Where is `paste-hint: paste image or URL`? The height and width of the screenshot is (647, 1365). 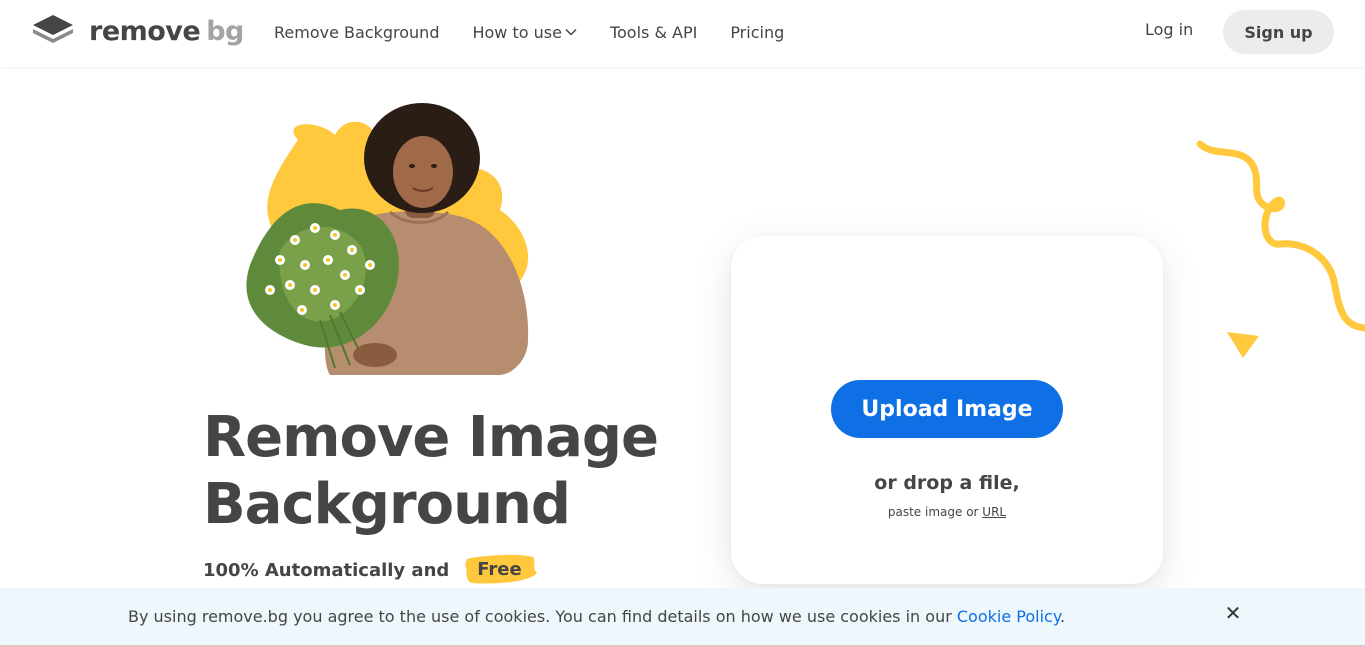 paste-hint: paste image or URL is located at coordinates (947, 512).